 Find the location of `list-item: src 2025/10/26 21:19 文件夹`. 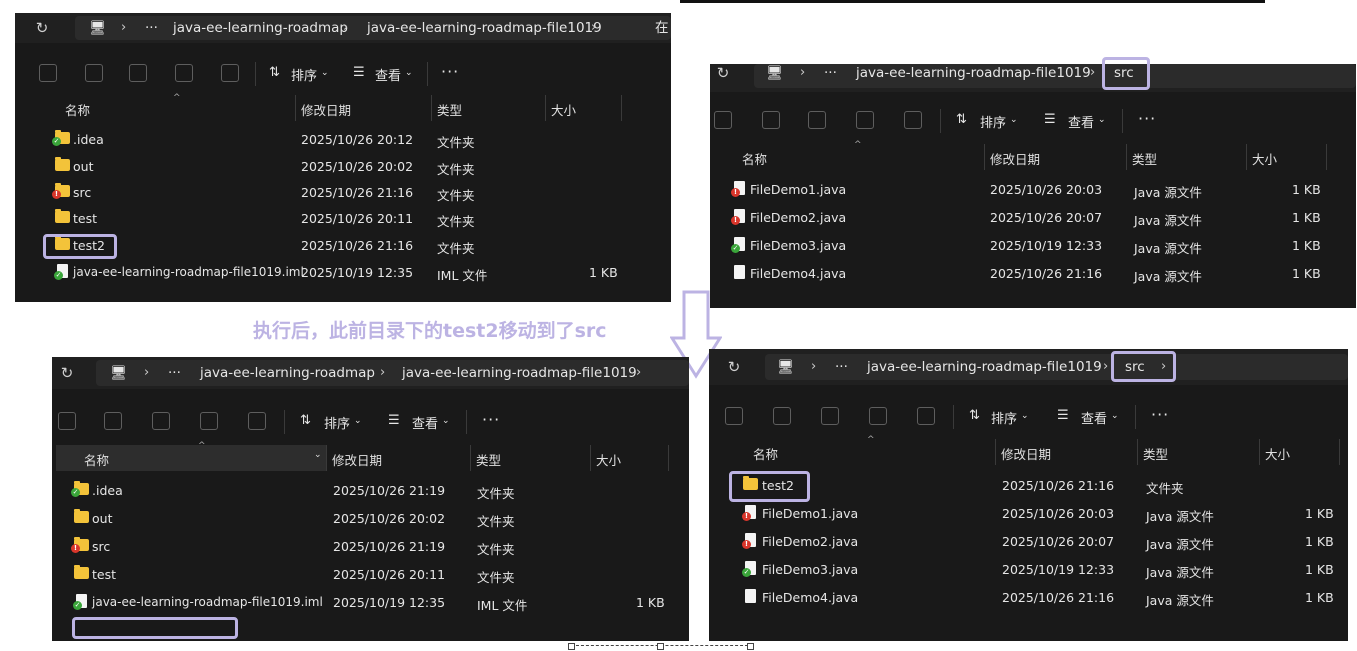

list-item: src 2025/10/26 21:19 文件夹 is located at coordinates (370, 546).